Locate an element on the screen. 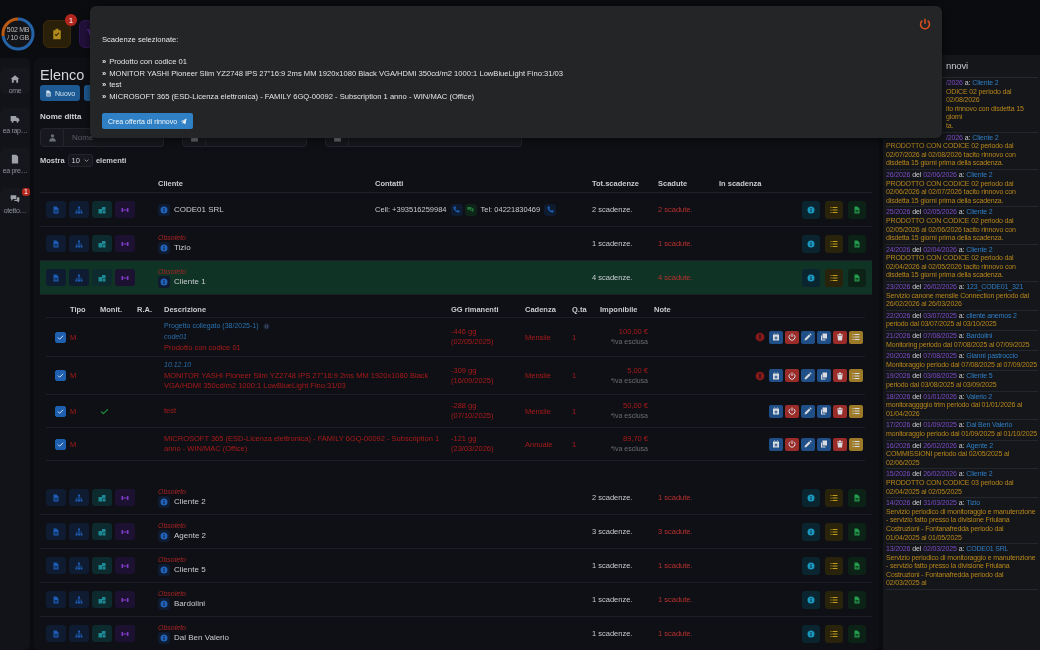  network-icon is located at coordinates (79, 209).